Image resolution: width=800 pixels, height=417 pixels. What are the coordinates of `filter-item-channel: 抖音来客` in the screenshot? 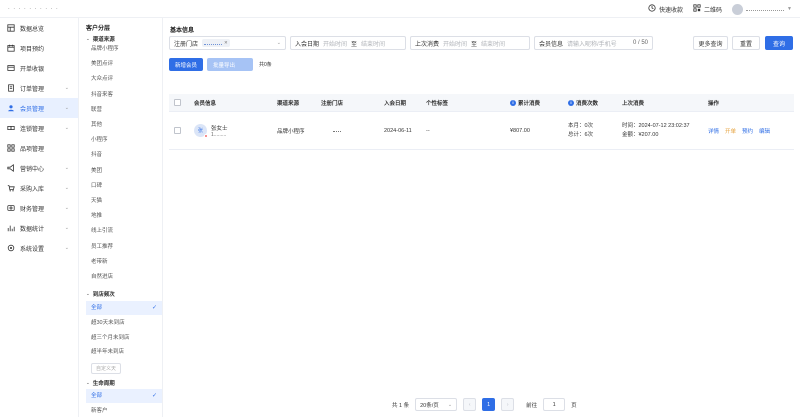 It's located at (102, 95).